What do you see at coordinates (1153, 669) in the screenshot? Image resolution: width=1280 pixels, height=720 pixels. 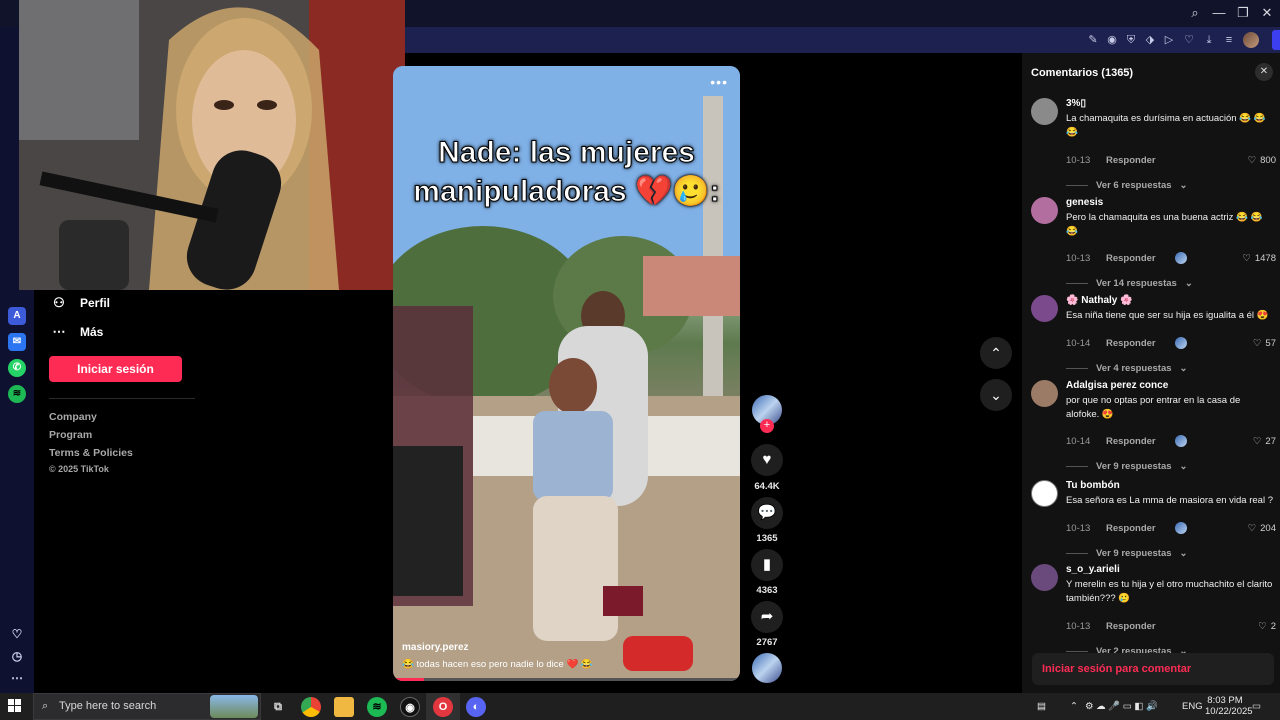 I see `login-to-comment-button: Iniciar sesión para comentar` at bounding box center [1153, 669].